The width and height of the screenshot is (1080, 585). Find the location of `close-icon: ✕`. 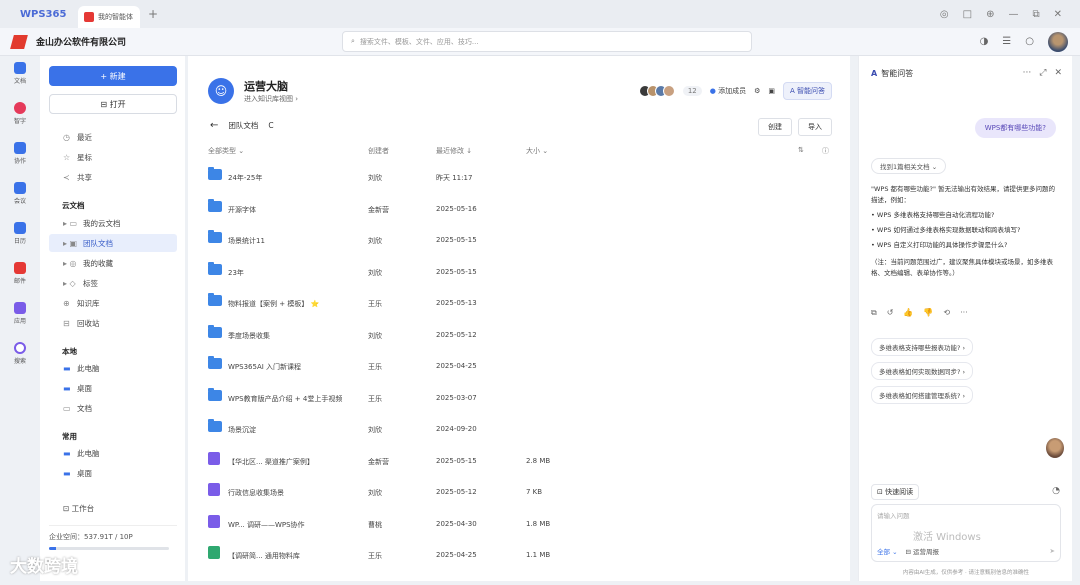

close-icon: ✕ is located at coordinates (1058, 73).